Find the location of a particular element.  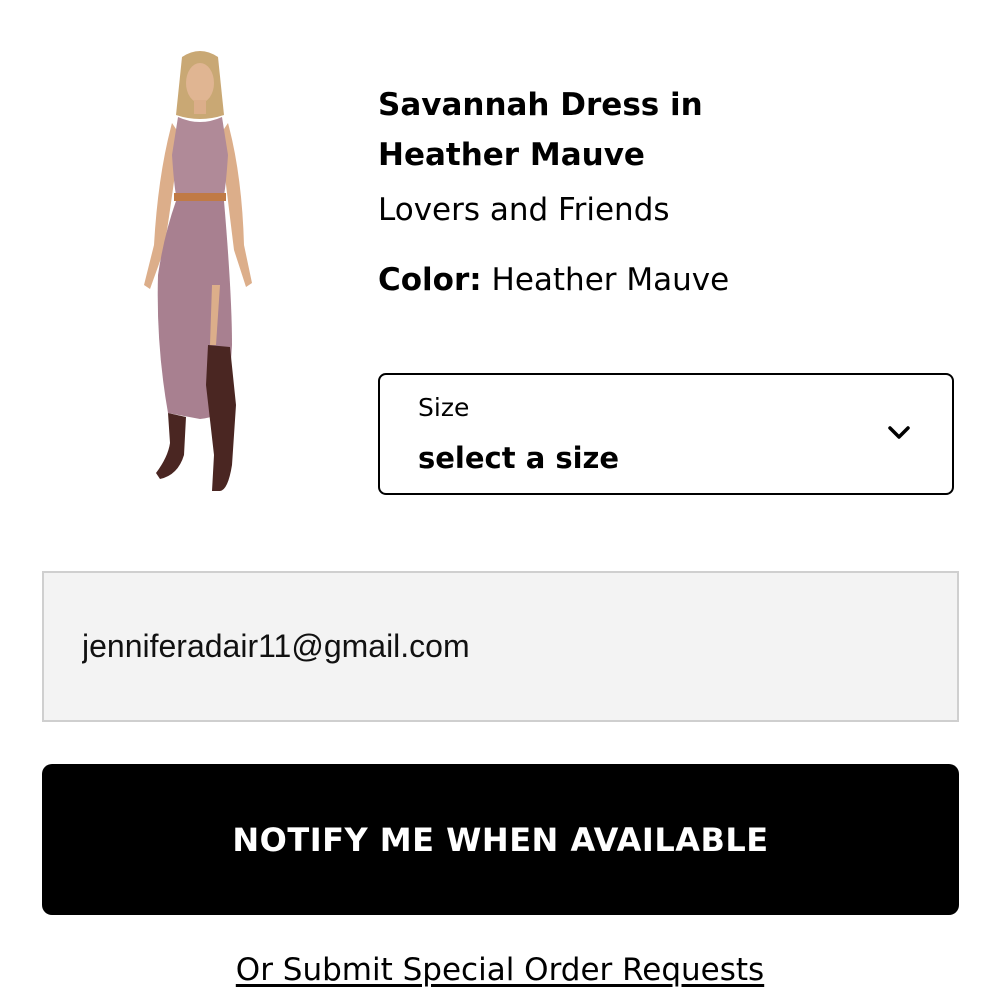

color-line: Color: Heather Mauve is located at coordinates (678, 280).